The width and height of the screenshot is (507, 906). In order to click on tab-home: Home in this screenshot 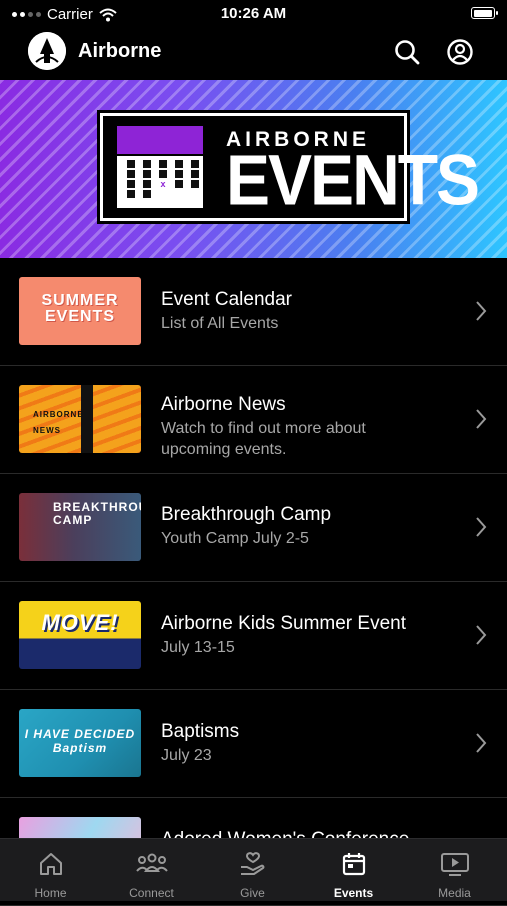, I will do `click(50, 870)`.